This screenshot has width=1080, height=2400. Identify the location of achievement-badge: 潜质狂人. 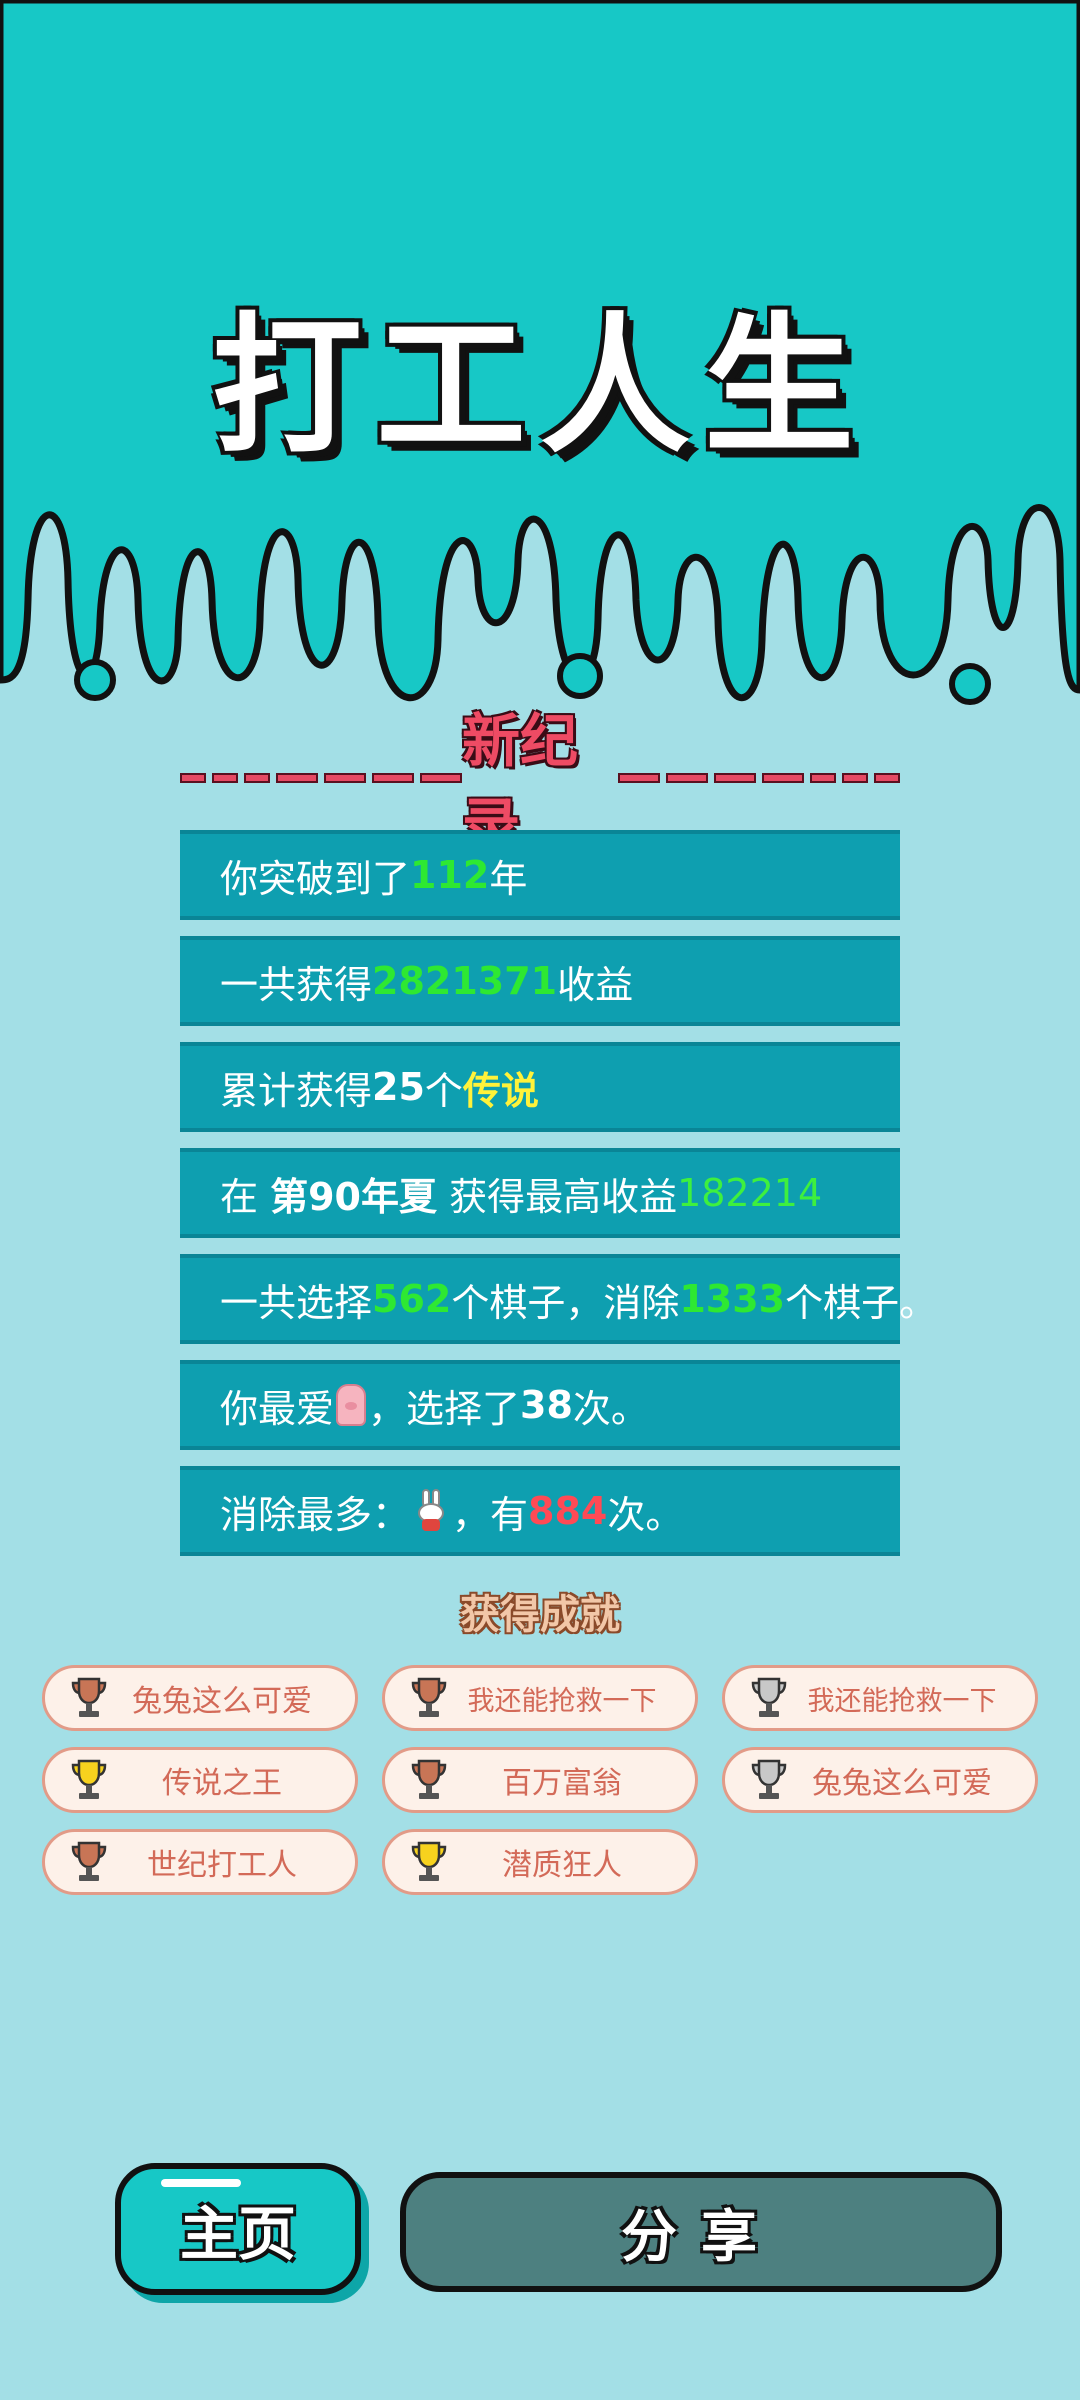
(540, 1862).